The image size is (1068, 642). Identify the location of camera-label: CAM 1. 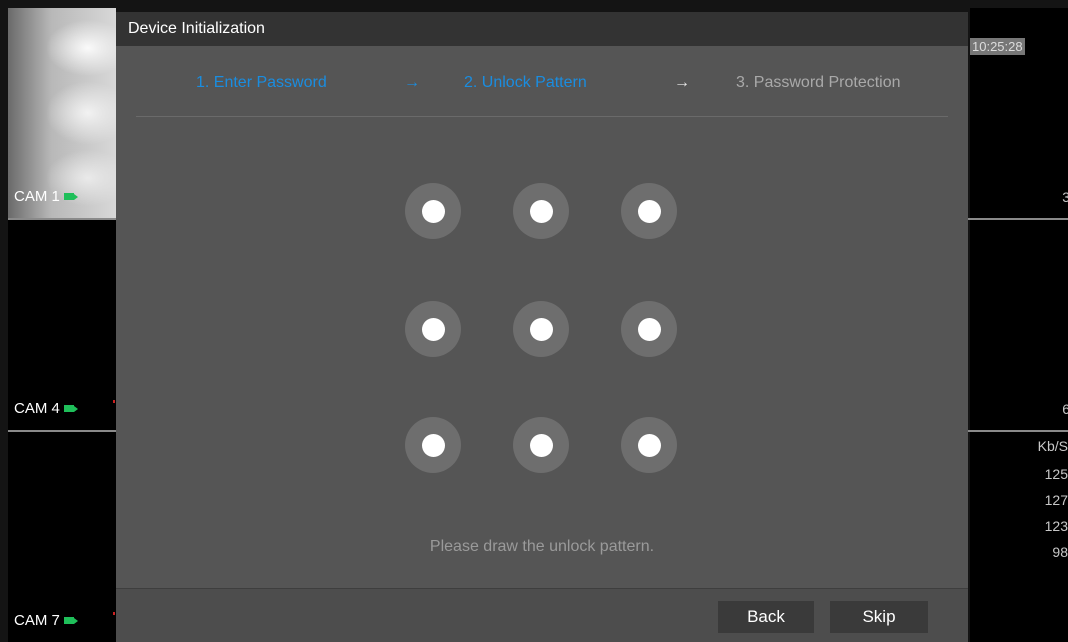
(46, 196).